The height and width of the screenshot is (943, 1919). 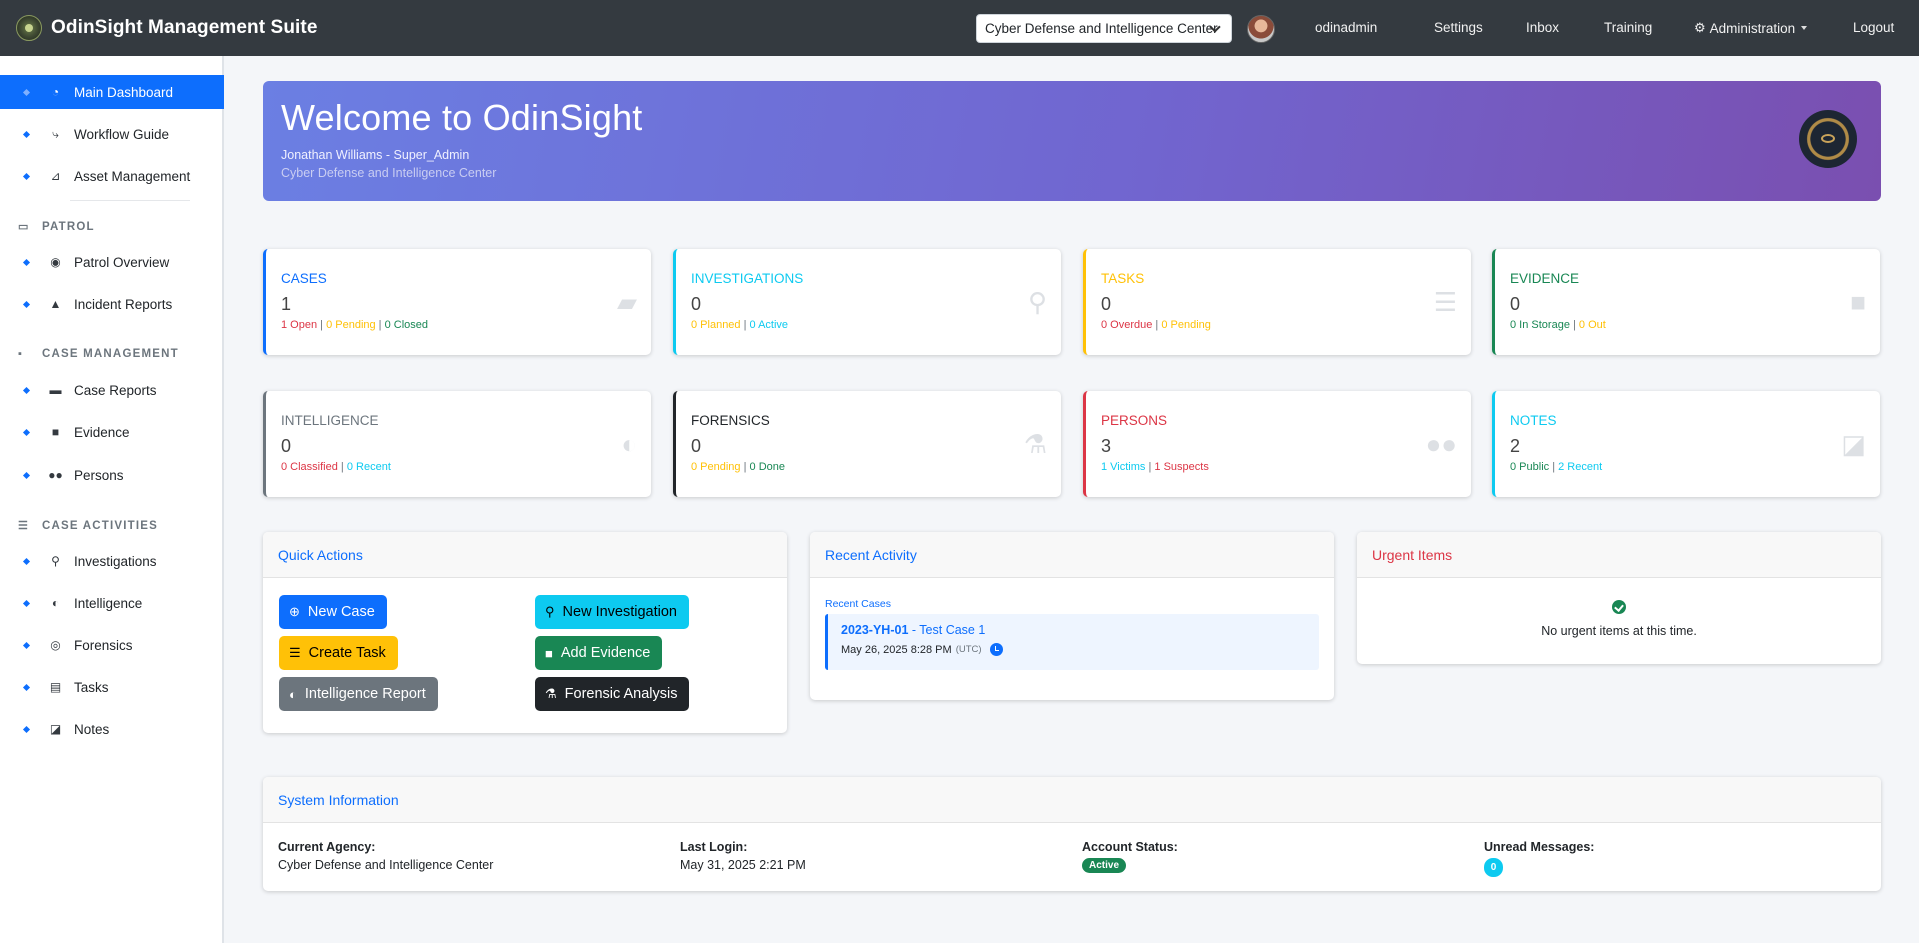 I want to click on brand: OdinSight Management Suite, so click(x=167, y=28).